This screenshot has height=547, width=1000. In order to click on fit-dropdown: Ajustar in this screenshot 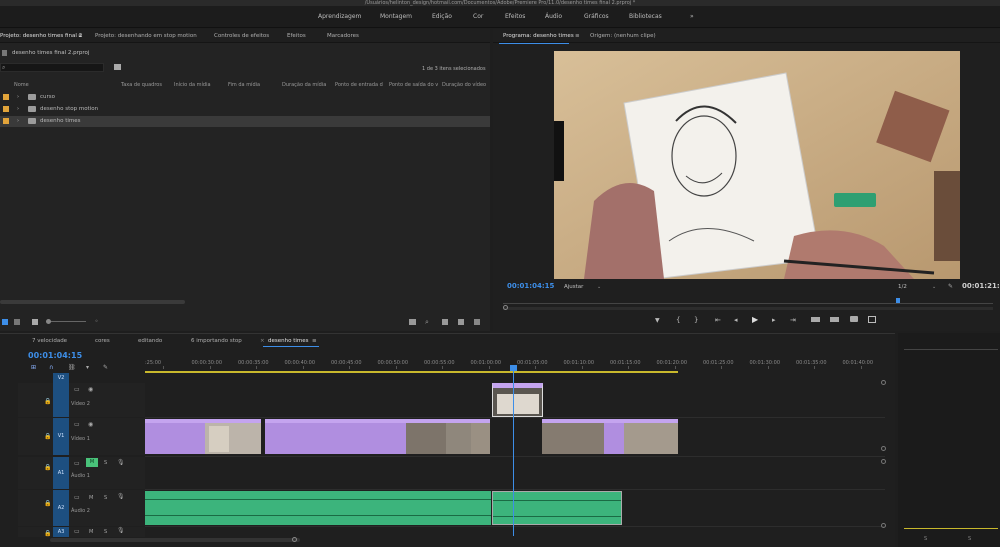, I will do `click(573, 287)`.